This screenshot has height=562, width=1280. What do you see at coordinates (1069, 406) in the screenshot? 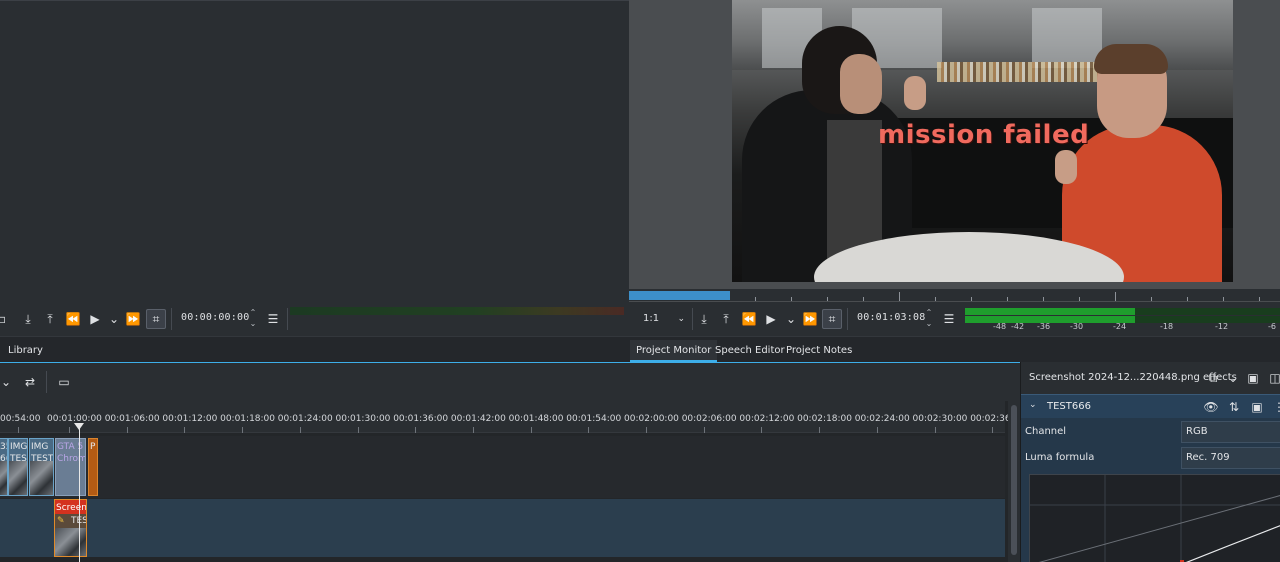
I see `effect-name: TEST666` at bounding box center [1069, 406].